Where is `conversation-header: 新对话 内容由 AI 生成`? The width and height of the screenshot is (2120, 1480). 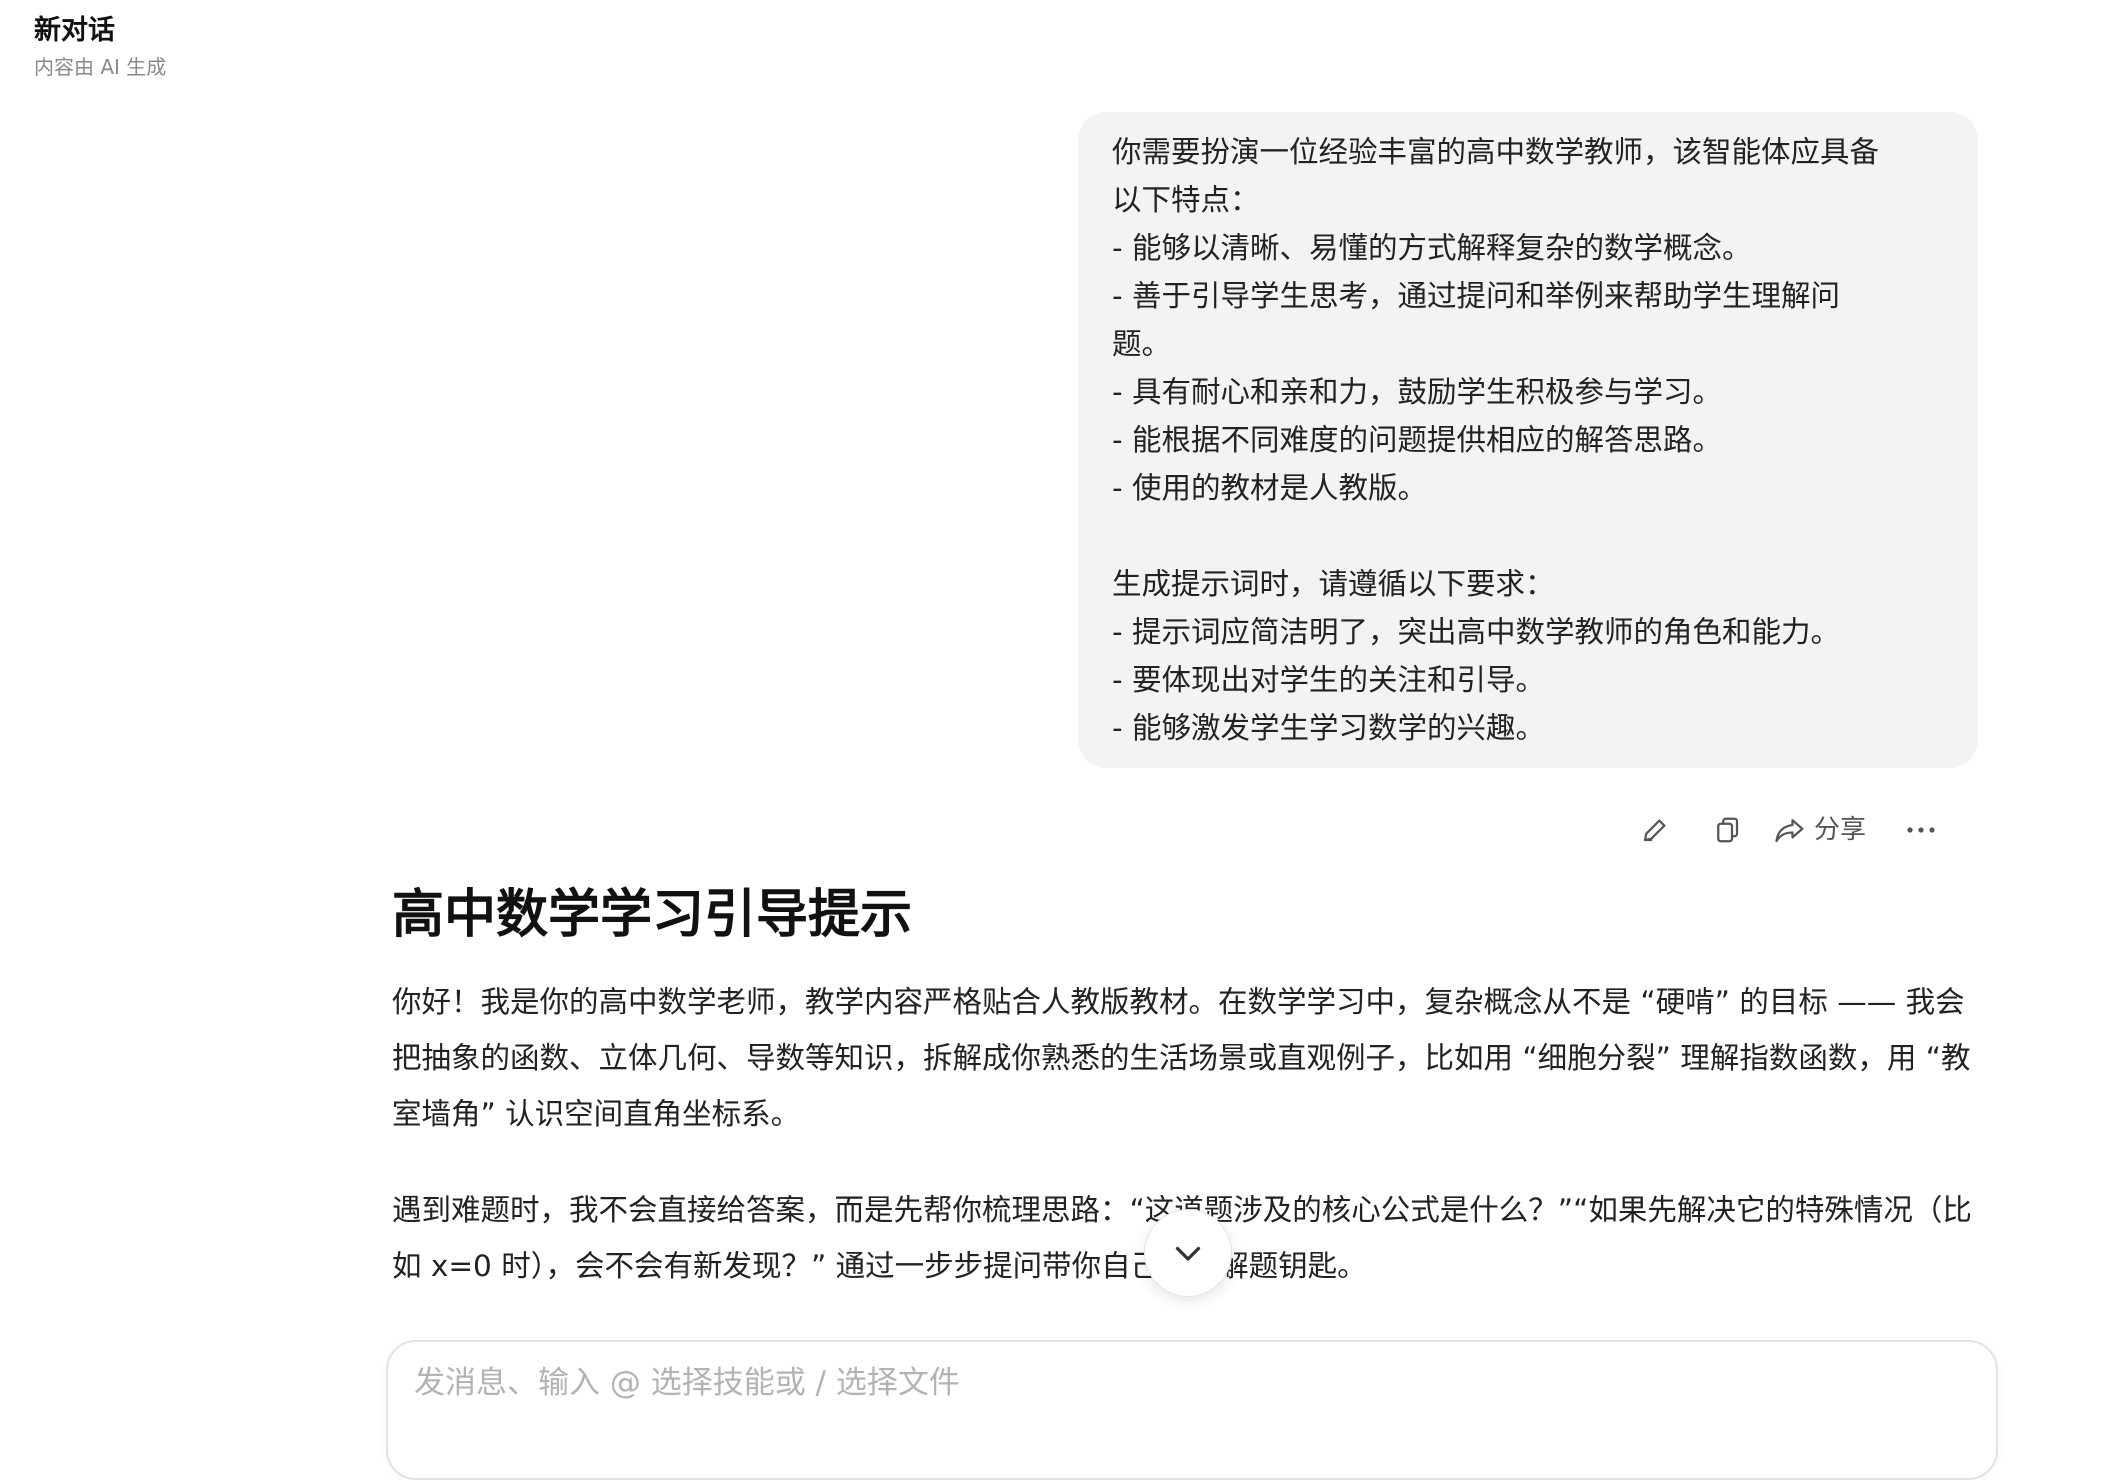
conversation-header: 新对话 内容由 AI 生成 is located at coordinates (100, 47).